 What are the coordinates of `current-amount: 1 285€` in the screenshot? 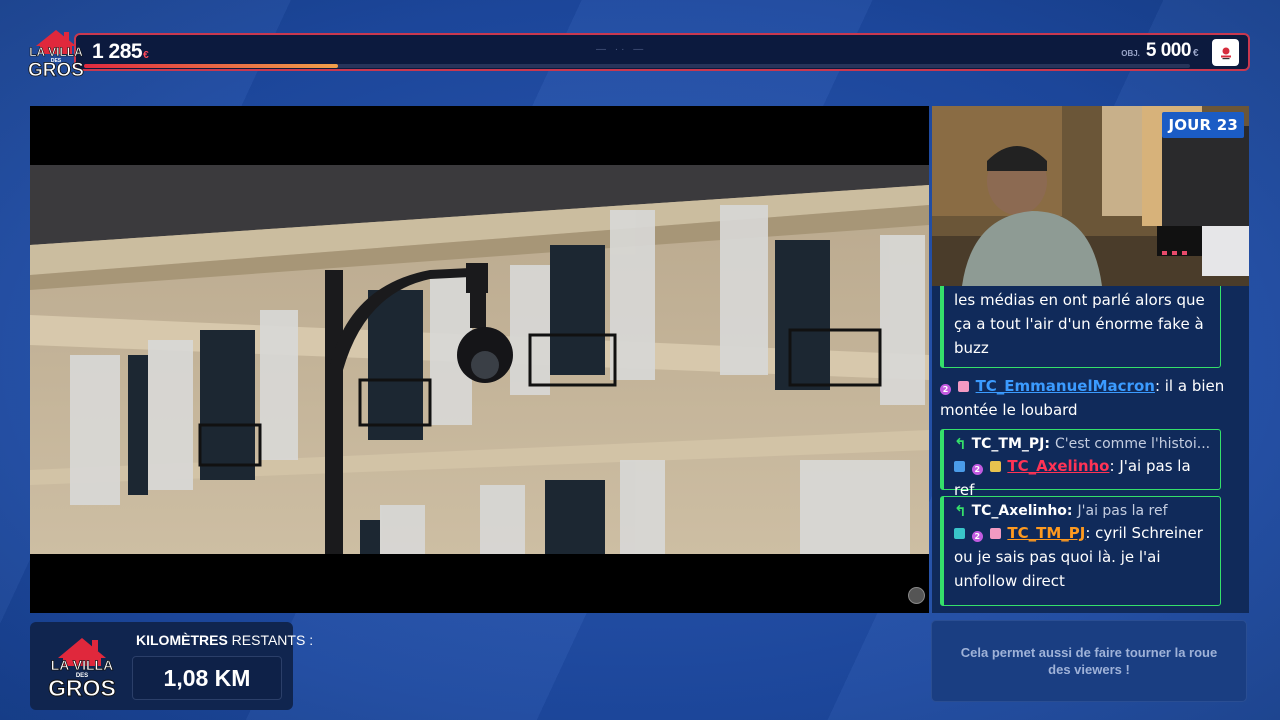 It's located at (120, 51).